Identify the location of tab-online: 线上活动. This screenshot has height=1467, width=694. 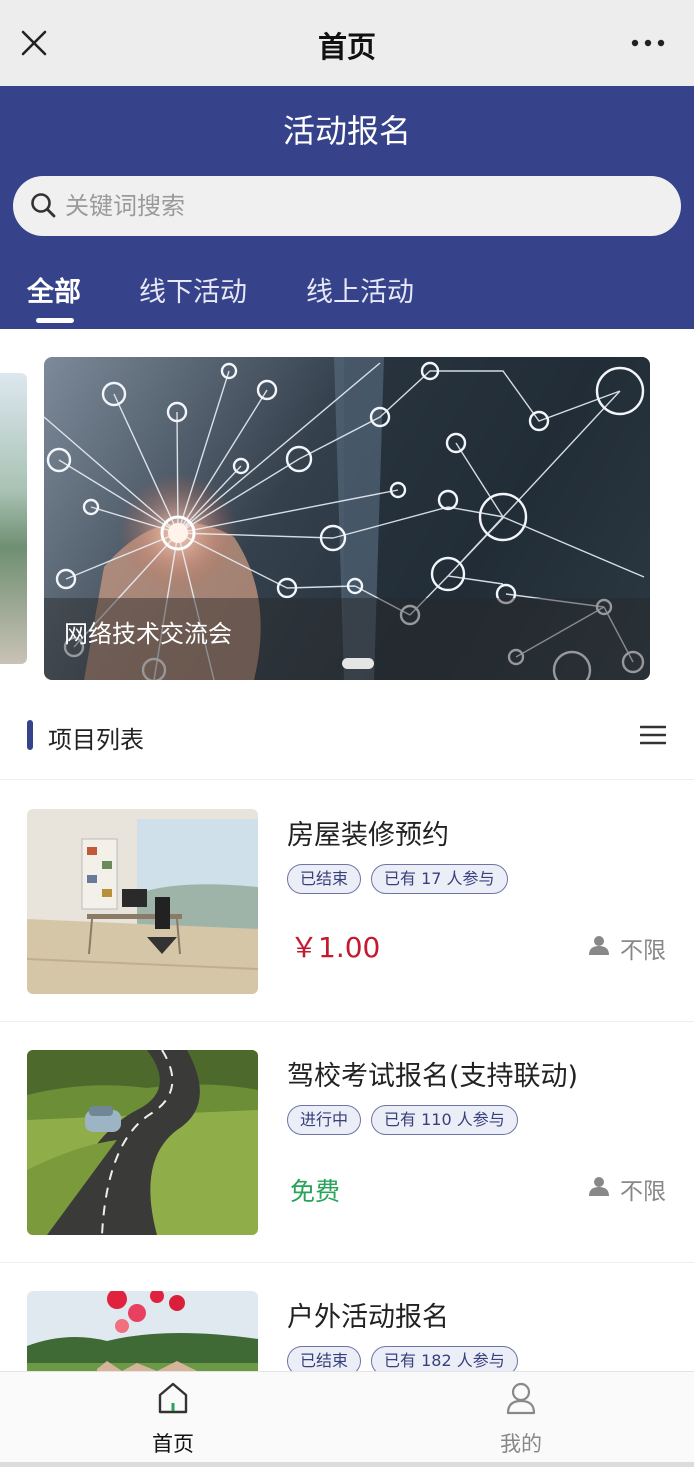
(360, 289).